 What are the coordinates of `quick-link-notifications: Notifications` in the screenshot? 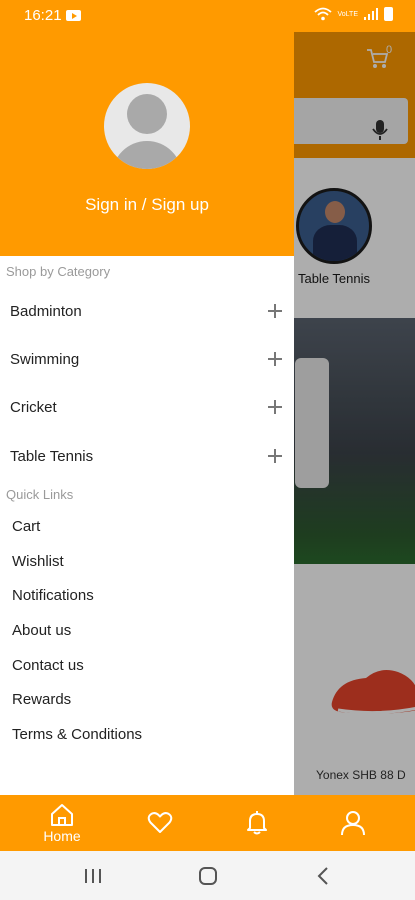 It's located at (53, 595).